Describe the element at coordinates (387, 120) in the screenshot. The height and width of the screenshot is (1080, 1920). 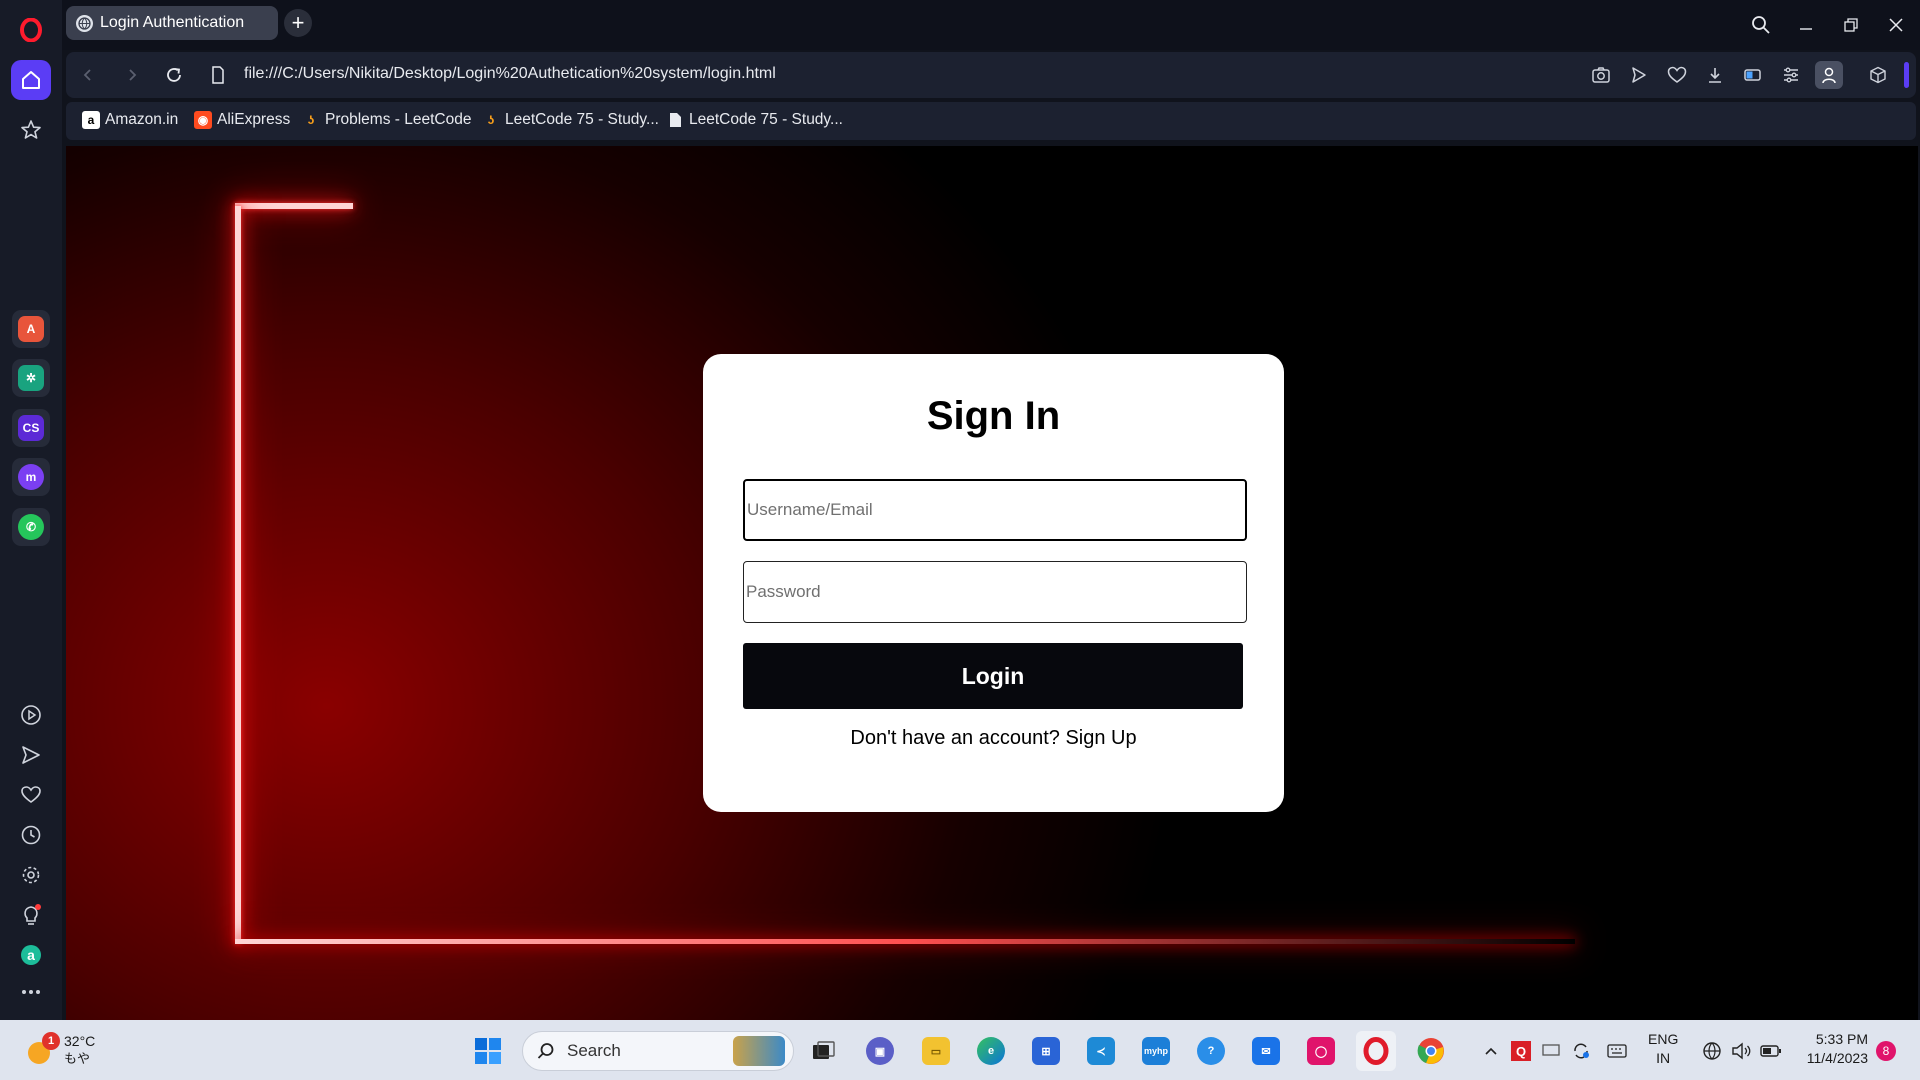
I see `bookmark-problems-leetcode: ʖ Problems - LeetCode` at that location.